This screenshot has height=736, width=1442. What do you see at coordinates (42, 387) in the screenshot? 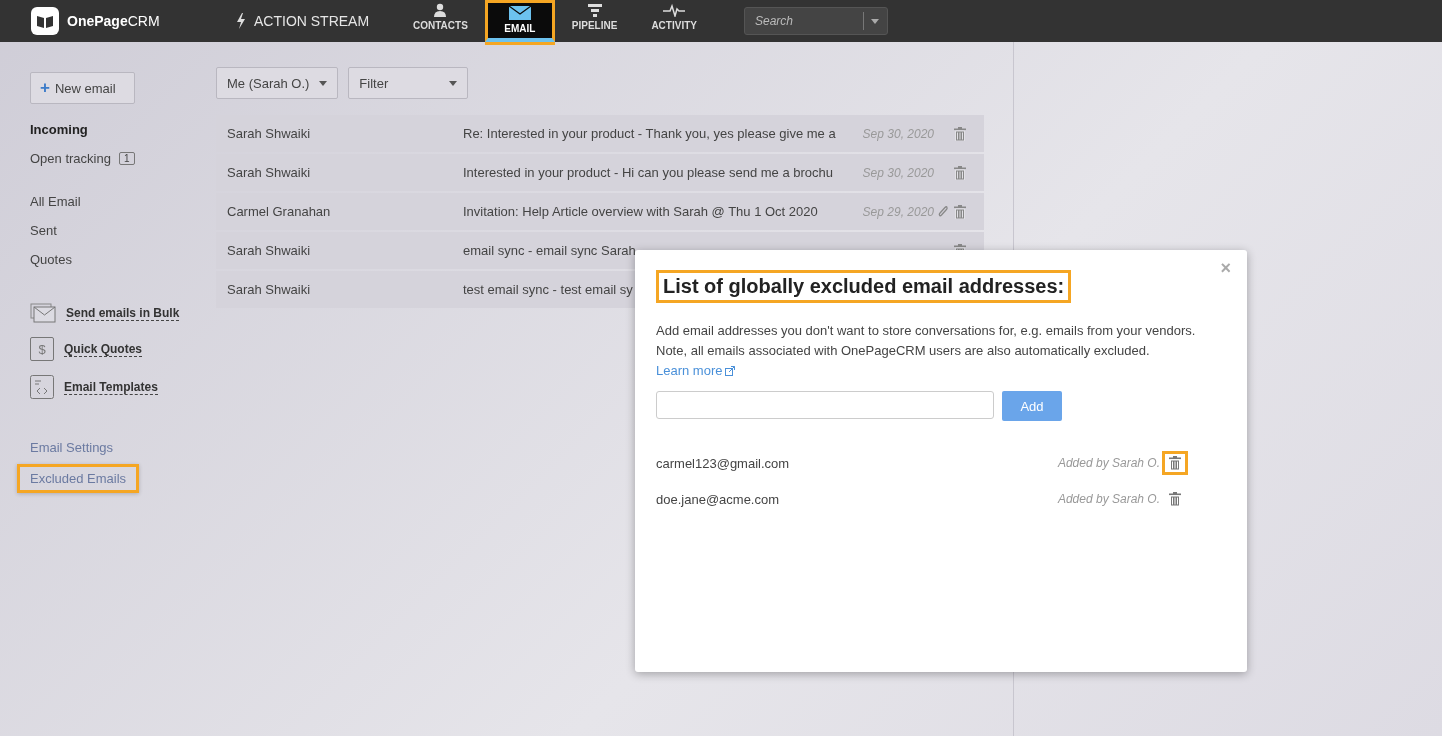
I see `template-icon` at bounding box center [42, 387].